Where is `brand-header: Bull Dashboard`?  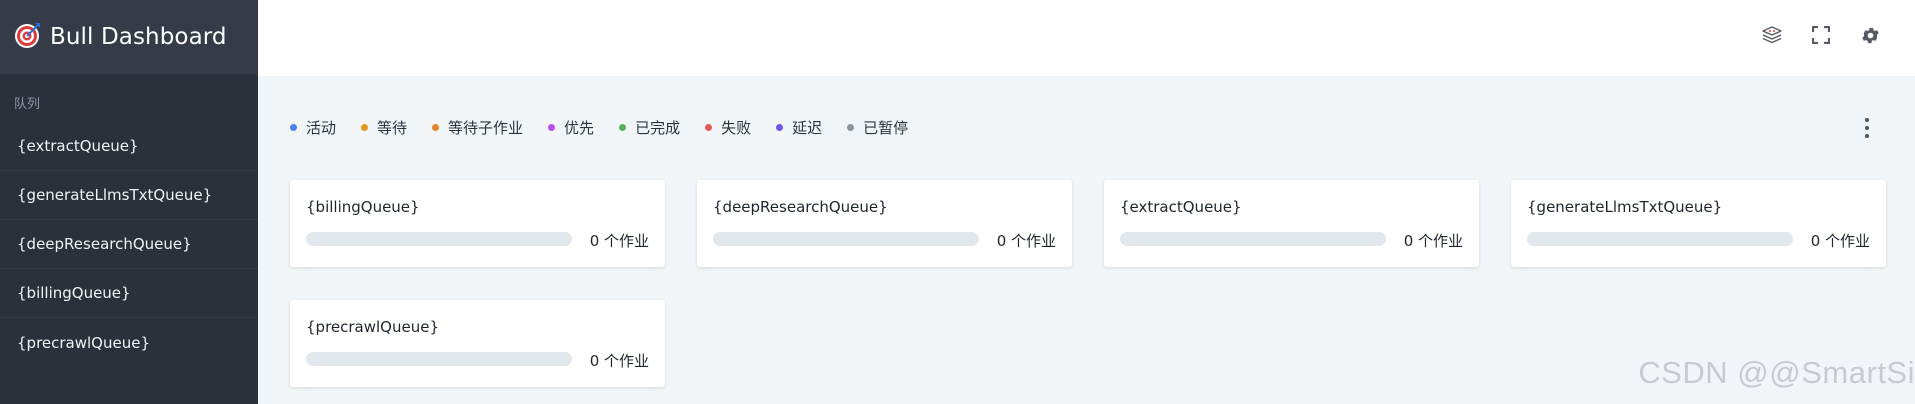 brand-header: Bull Dashboard is located at coordinates (129, 37).